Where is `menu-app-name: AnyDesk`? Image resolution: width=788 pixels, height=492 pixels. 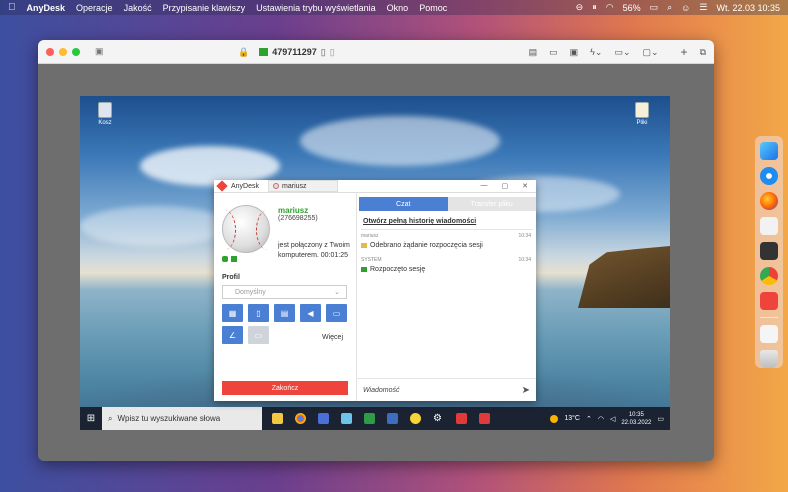 menu-app-name: AnyDesk is located at coordinates (46, 8).